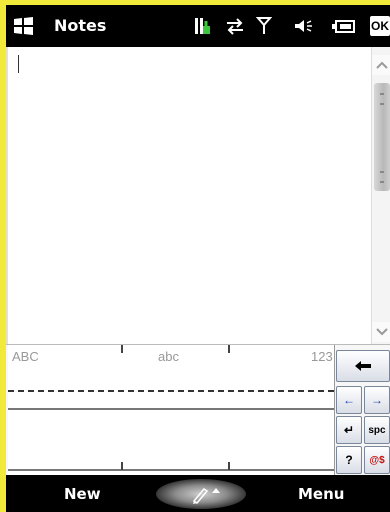 This screenshot has width=390, height=512. I want to click on ok-button: OK, so click(380, 26).